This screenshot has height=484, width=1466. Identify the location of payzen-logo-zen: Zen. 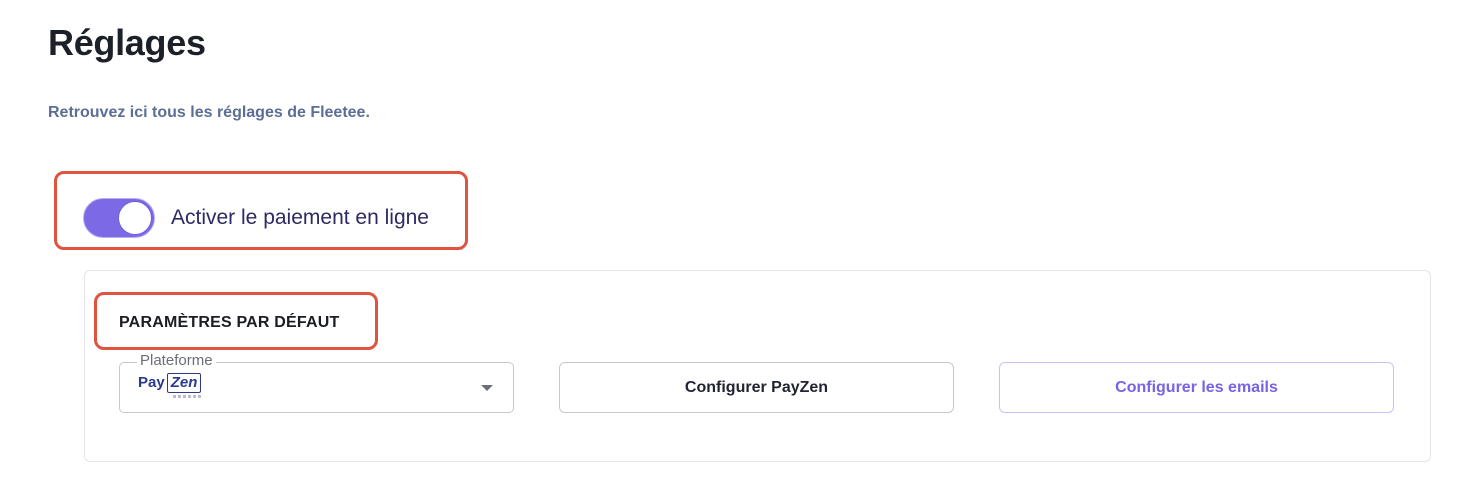
(184, 383).